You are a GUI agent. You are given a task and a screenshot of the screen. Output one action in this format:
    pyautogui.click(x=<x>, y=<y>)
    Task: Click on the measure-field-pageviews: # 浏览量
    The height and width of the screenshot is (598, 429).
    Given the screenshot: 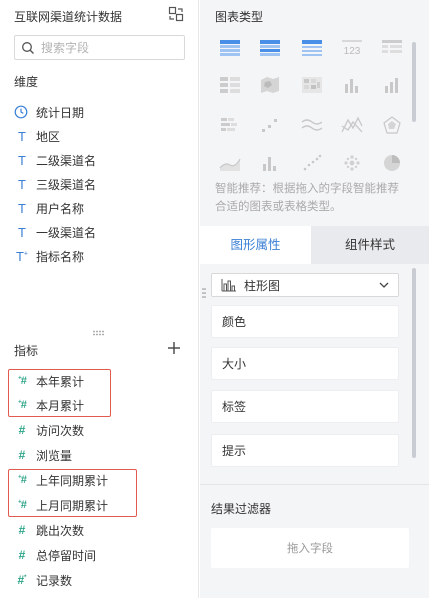 What is the action you would take?
    pyautogui.click(x=43, y=455)
    